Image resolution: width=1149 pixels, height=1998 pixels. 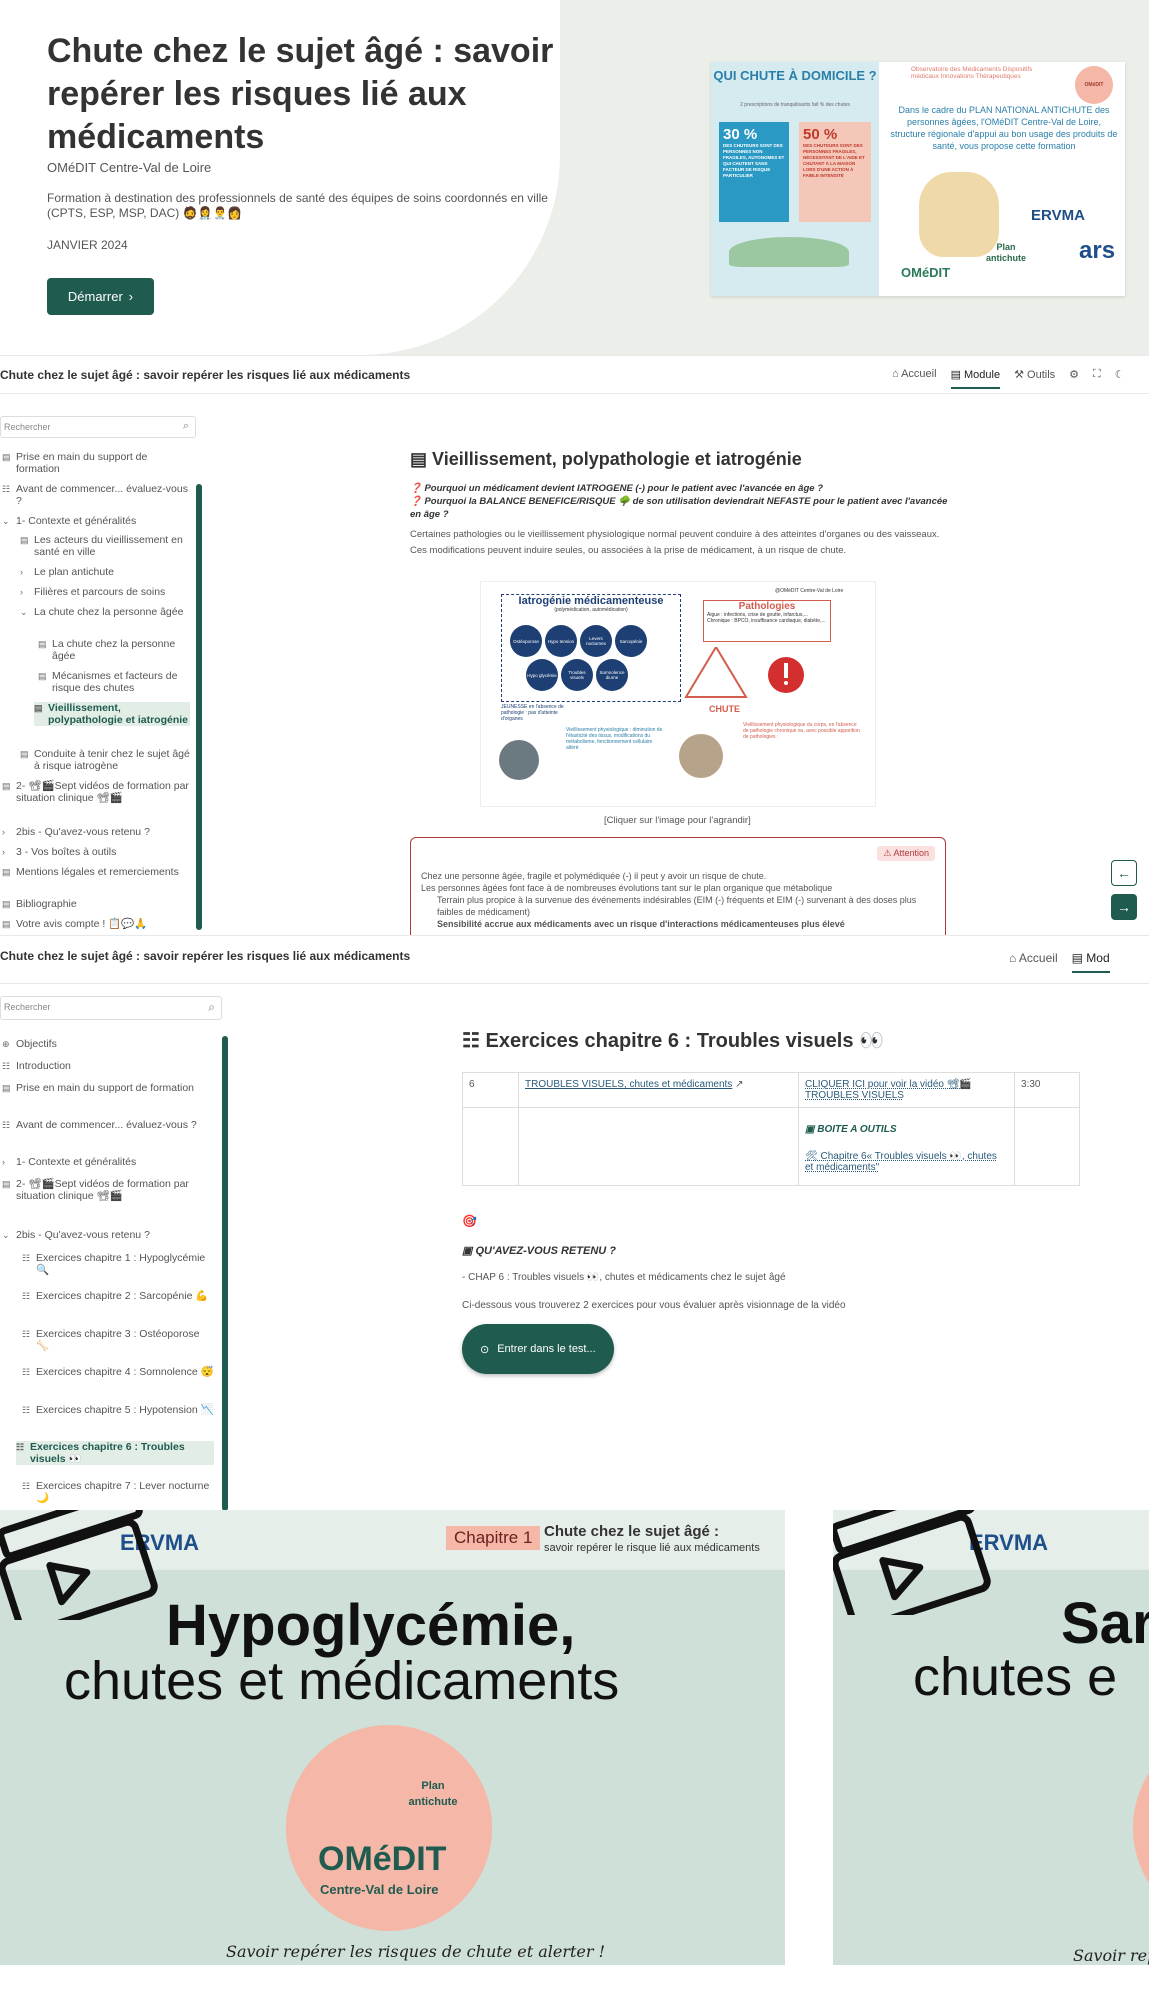 I want to click on sidebar-item: › Filières et parcours de soins, so click(x=105, y=592).